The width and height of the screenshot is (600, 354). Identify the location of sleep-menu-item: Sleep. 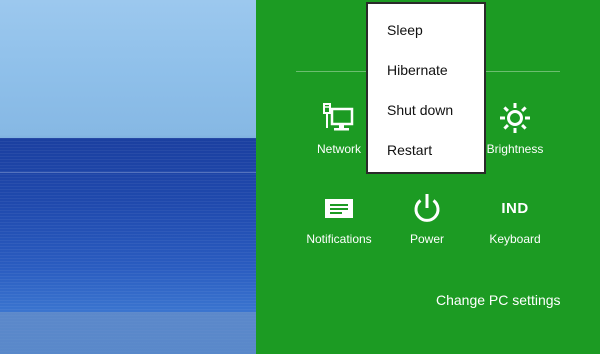
(426, 27).